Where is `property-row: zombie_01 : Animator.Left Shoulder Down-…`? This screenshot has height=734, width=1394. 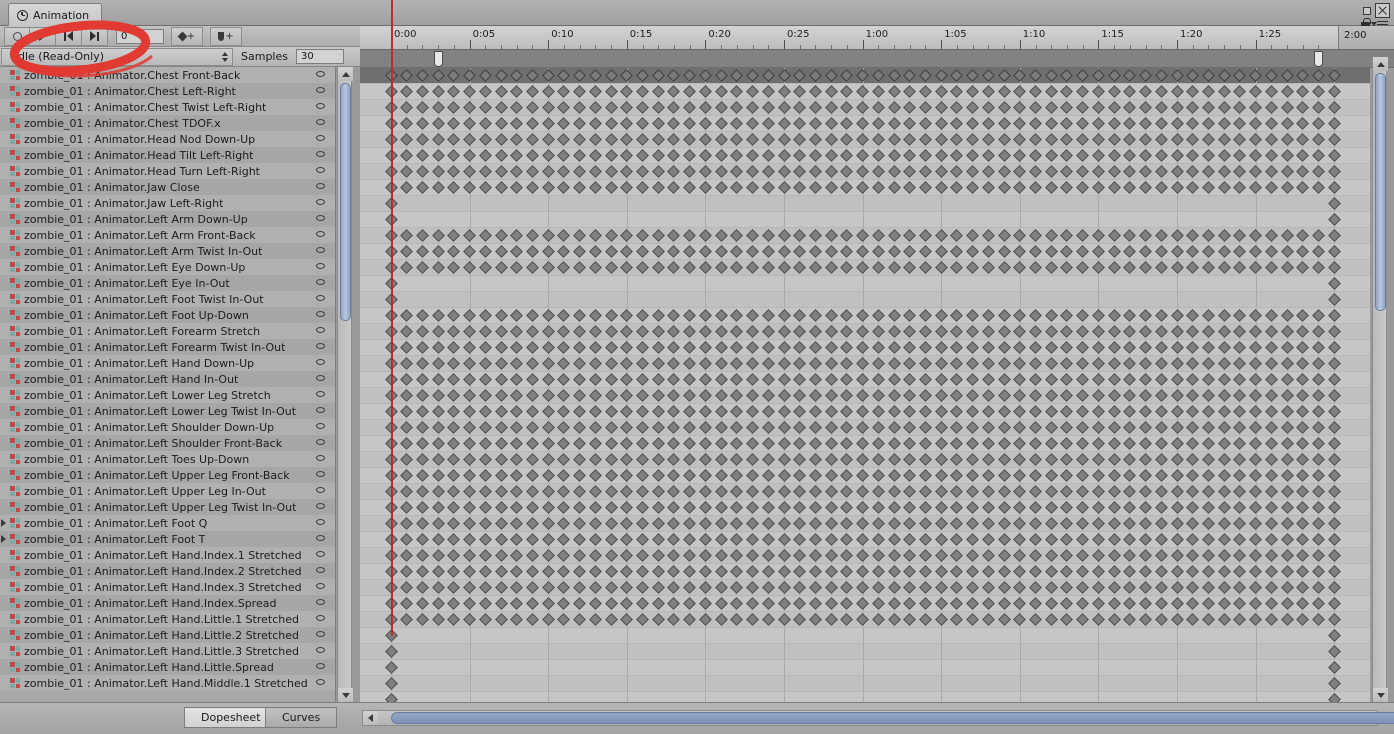 property-row: zombie_01 : Animator.Left Shoulder Down-… is located at coordinates (167, 427).